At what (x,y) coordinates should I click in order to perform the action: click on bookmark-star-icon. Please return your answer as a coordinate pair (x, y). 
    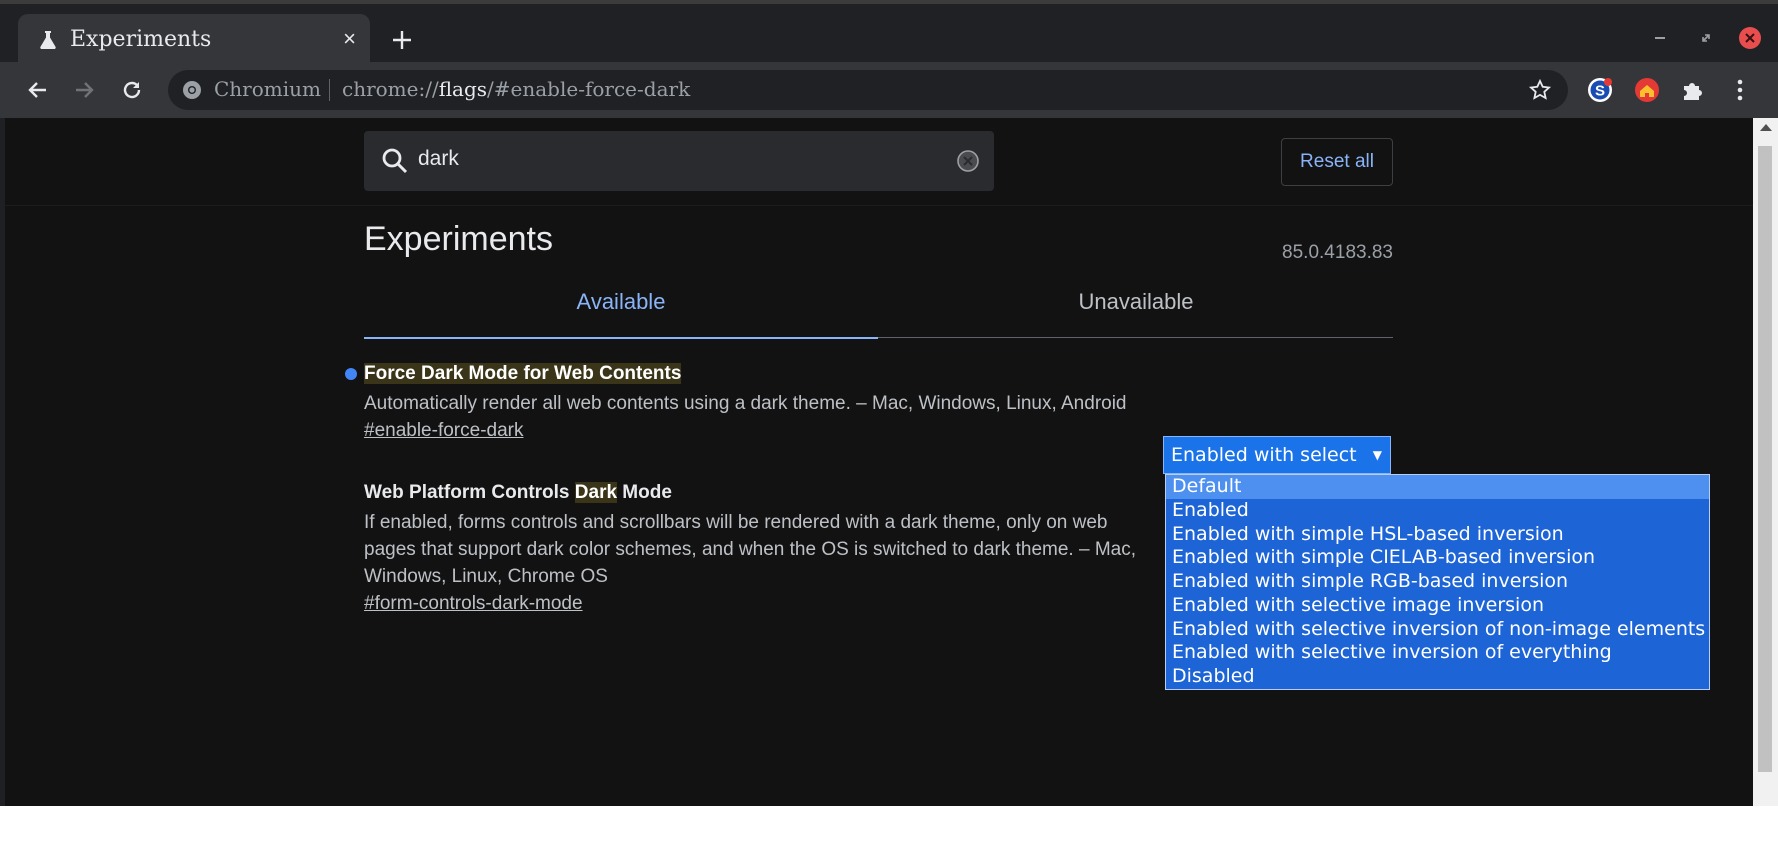
    Looking at the image, I should click on (1540, 90).